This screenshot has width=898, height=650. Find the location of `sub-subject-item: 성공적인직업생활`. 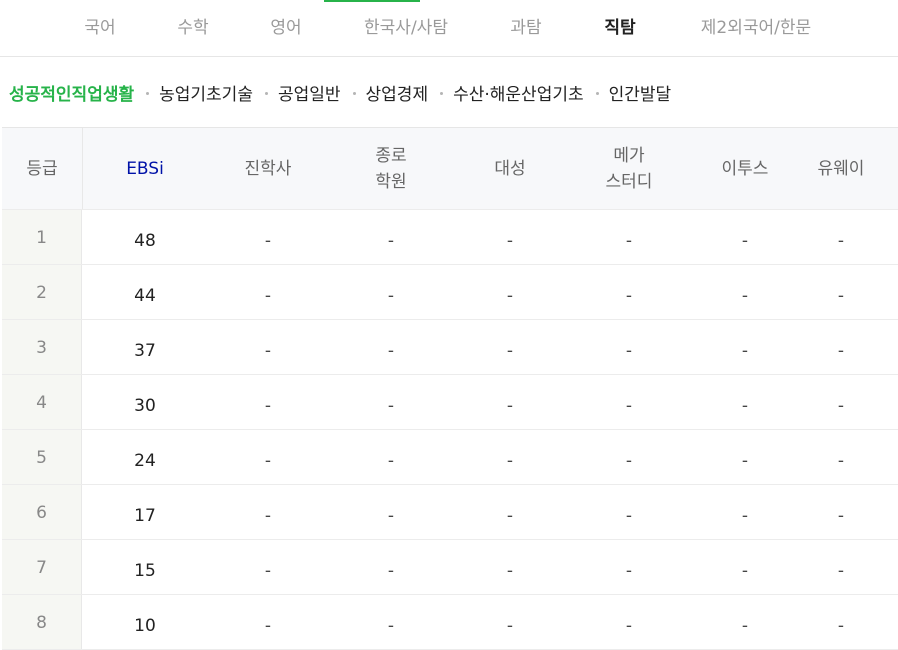

sub-subject-item: 성공적인직업생활 is located at coordinates (71, 95).